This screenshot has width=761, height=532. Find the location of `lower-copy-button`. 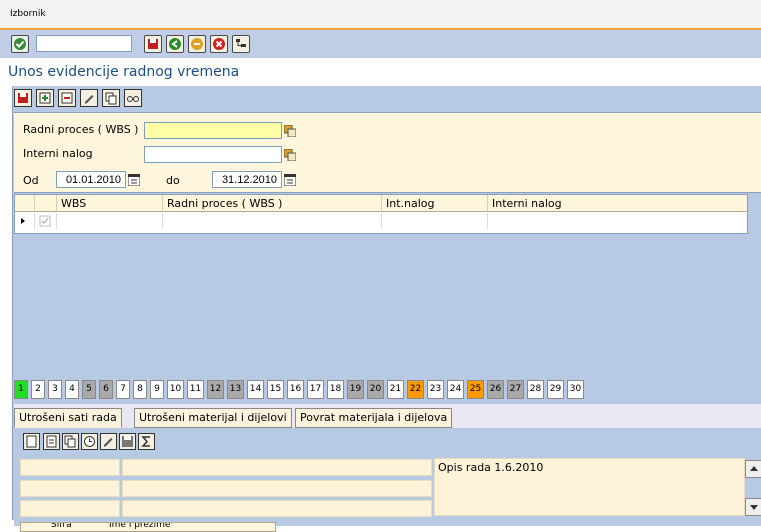

lower-copy-button is located at coordinates (70, 441).